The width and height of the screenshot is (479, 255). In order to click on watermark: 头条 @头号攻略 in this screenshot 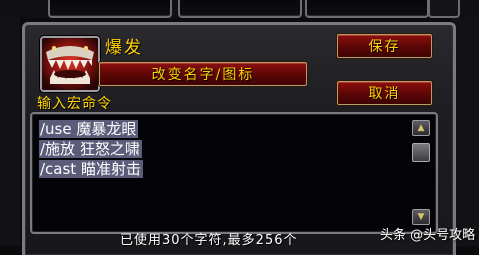, I will do `click(428, 235)`.